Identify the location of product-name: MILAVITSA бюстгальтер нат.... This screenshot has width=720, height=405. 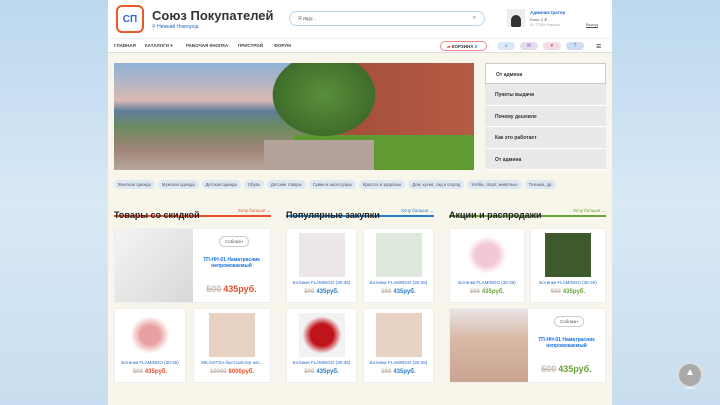
(232, 362).